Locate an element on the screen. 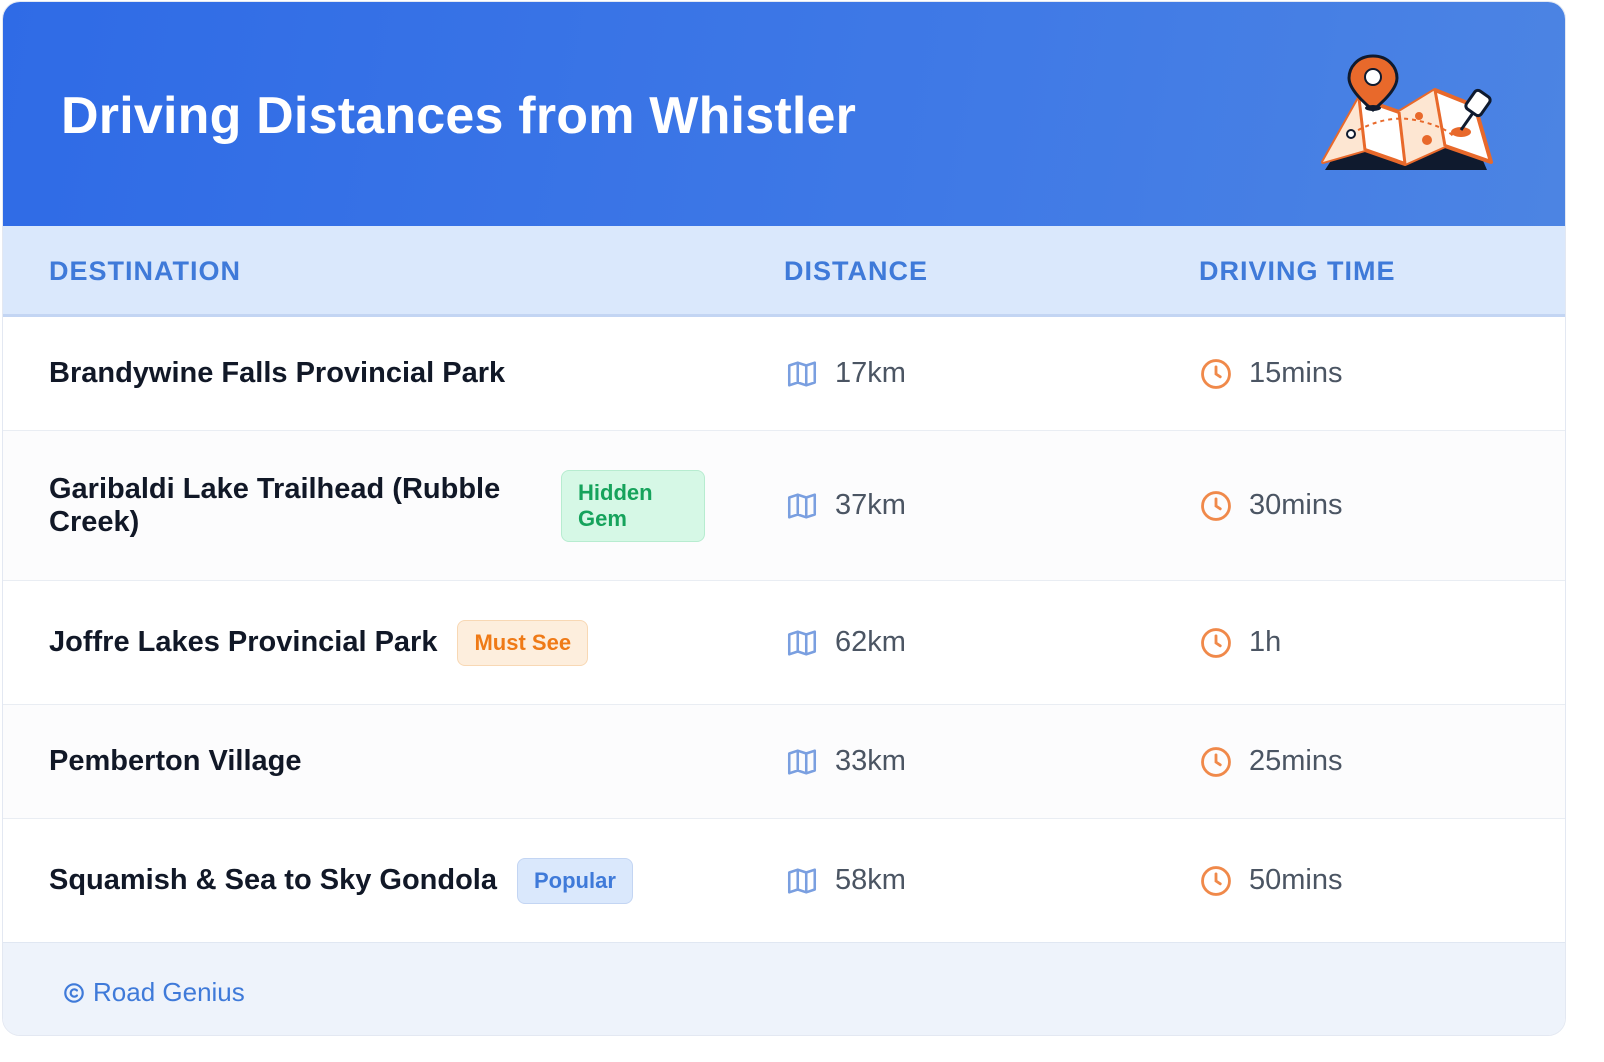 The width and height of the screenshot is (1604, 1062). time-cell: 50mins is located at coordinates (1271, 880).